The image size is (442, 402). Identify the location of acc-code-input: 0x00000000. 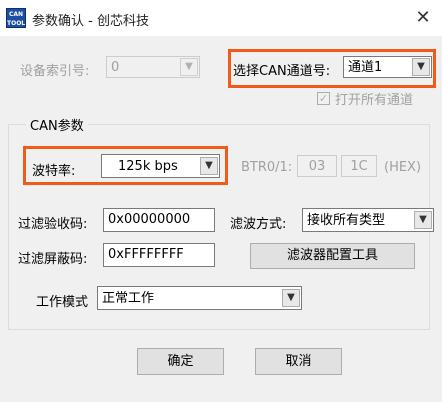
(159, 220).